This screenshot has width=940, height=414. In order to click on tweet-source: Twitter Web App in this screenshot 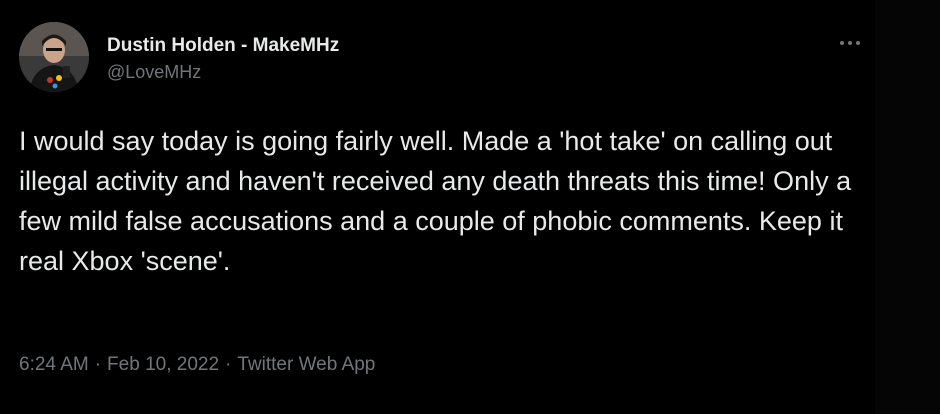, I will do `click(306, 364)`.